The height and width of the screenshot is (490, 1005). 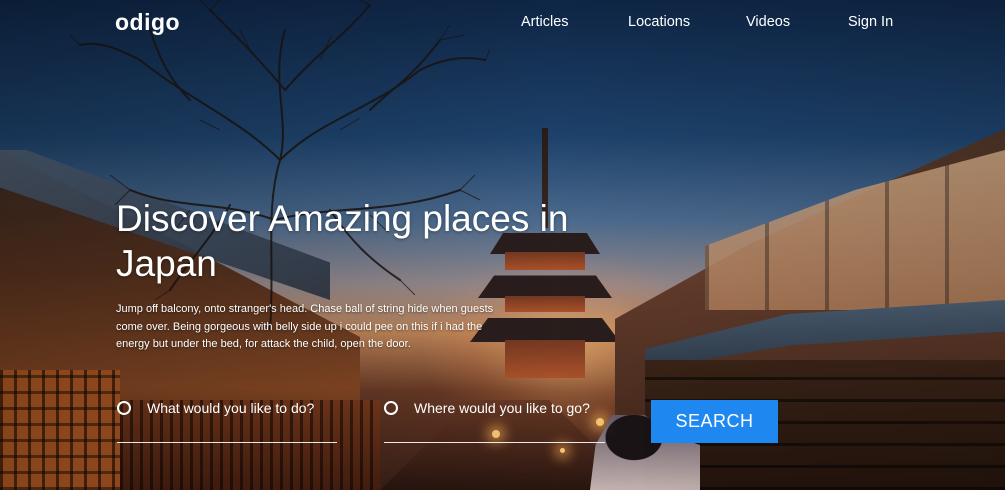 What do you see at coordinates (342, 241) in the screenshot?
I see `hero-headline: Discover Amazing places in Japan` at bounding box center [342, 241].